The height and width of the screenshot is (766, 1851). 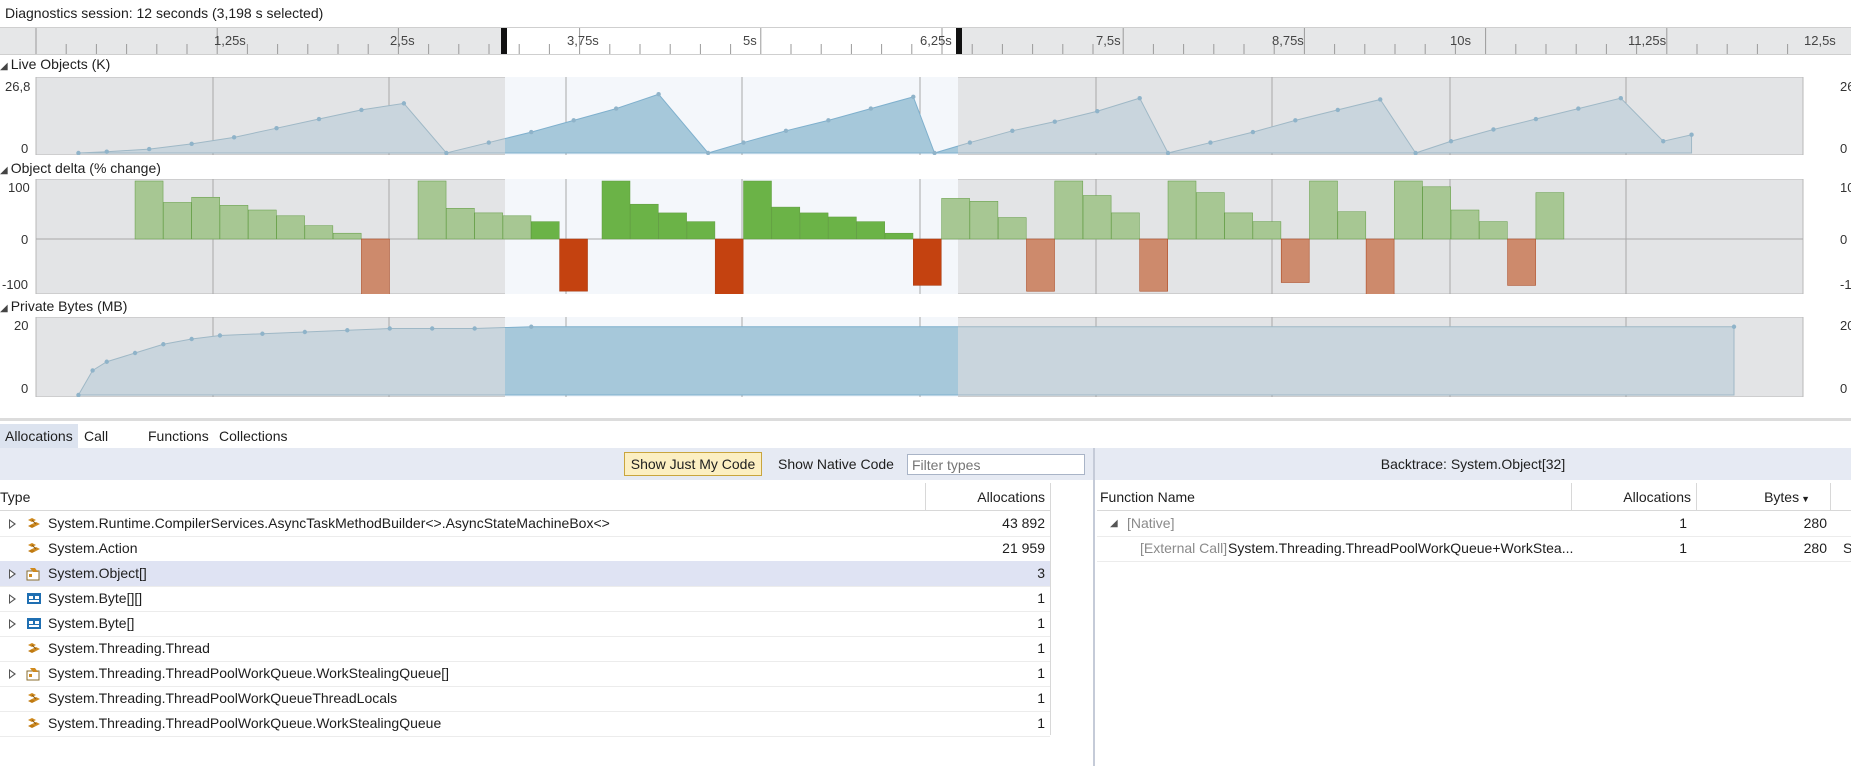 What do you see at coordinates (39, 436) in the screenshot?
I see `tab-allocations: Allocations` at bounding box center [39, 436].